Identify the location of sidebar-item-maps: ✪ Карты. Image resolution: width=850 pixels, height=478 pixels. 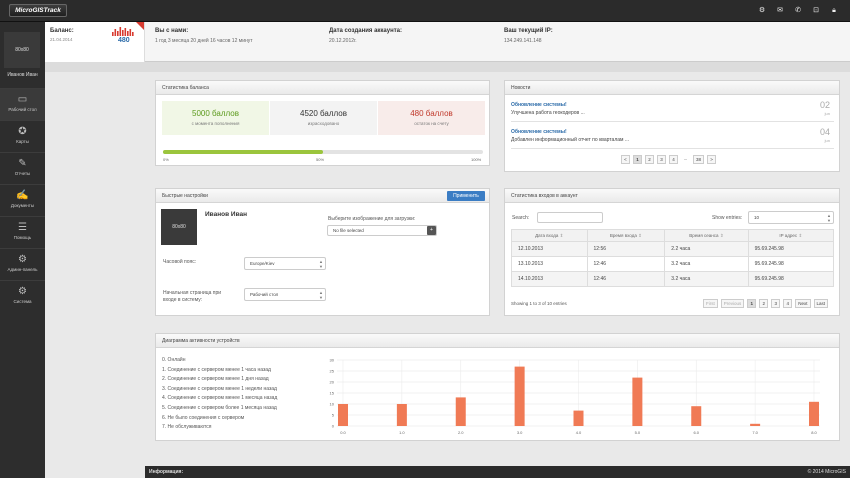
(22, 136).